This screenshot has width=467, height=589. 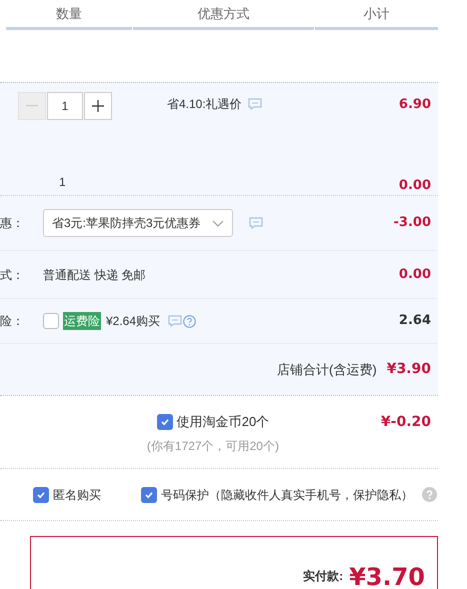 What do you see at coordinates (323, 576) in the screenshot?
I see `payment-label: 实付款:` at bounding box center [323, 576].